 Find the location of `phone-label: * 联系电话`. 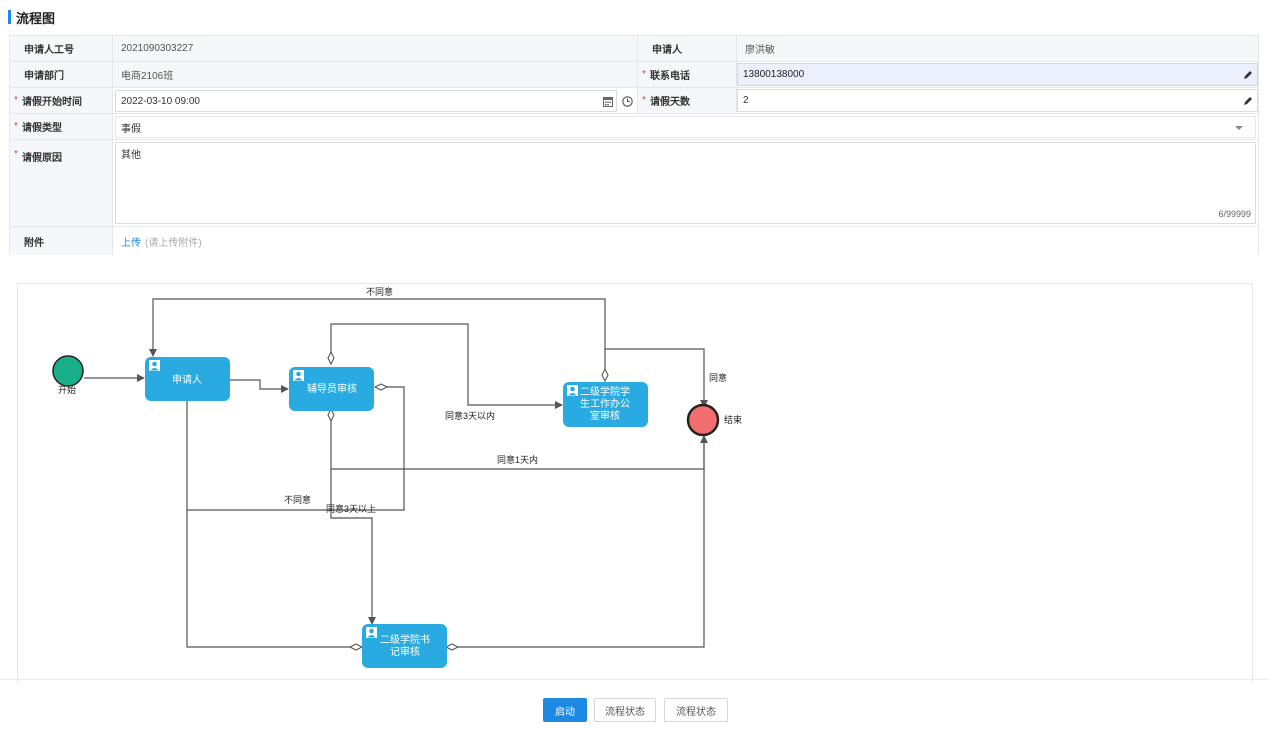

phone-label: * 联系电话 is located at coordinates (687, 75).